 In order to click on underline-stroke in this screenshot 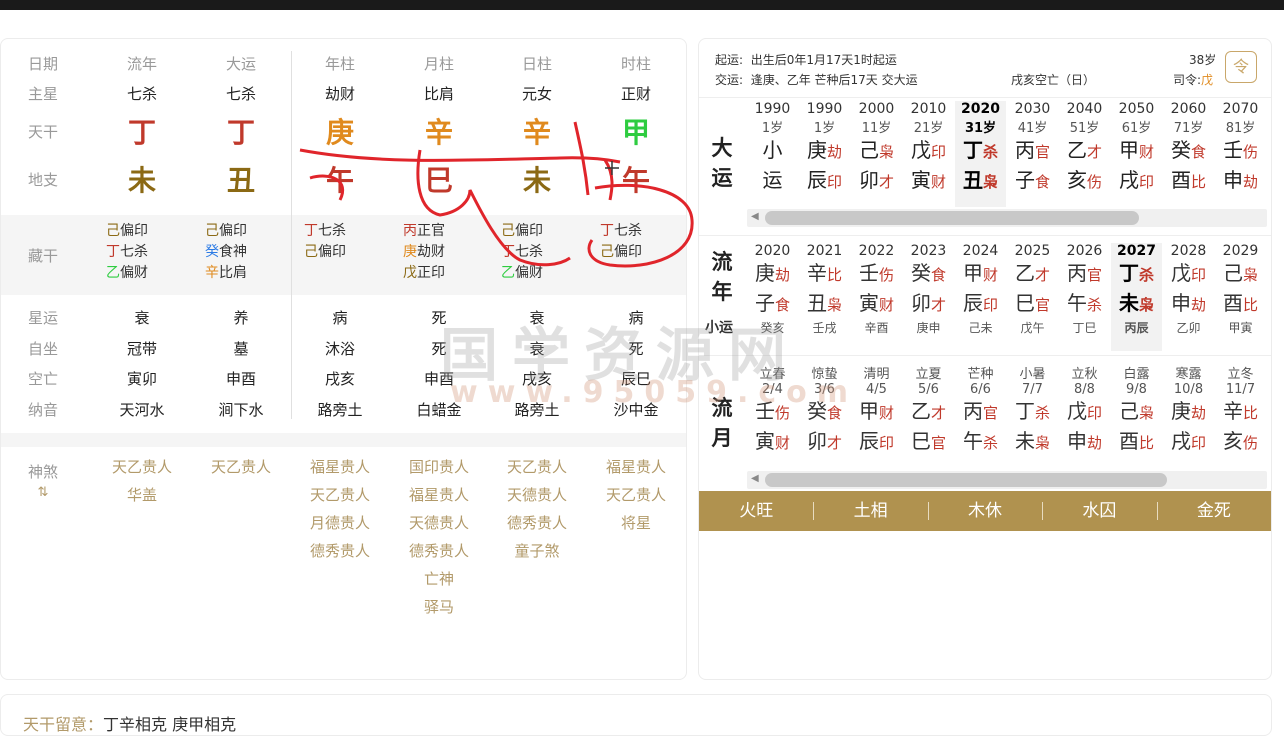, I will do `click(460, 156)`.